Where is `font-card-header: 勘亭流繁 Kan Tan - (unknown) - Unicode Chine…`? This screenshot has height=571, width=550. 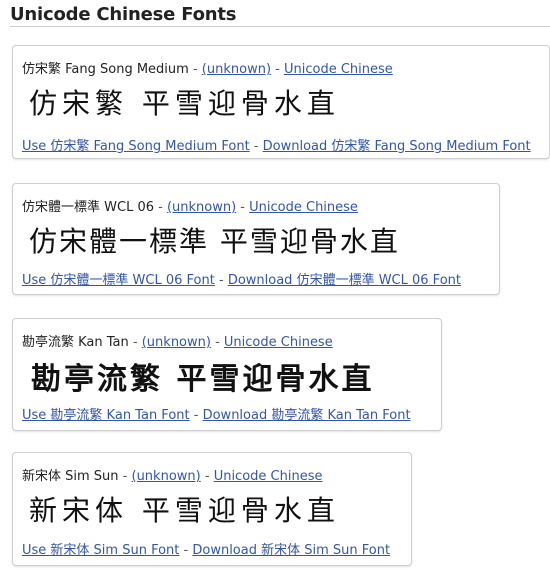
font-card-header: 勘亭流繁 Kan Tan - (unknown) - Unicode Chine… is located at coordinates (177, 340).